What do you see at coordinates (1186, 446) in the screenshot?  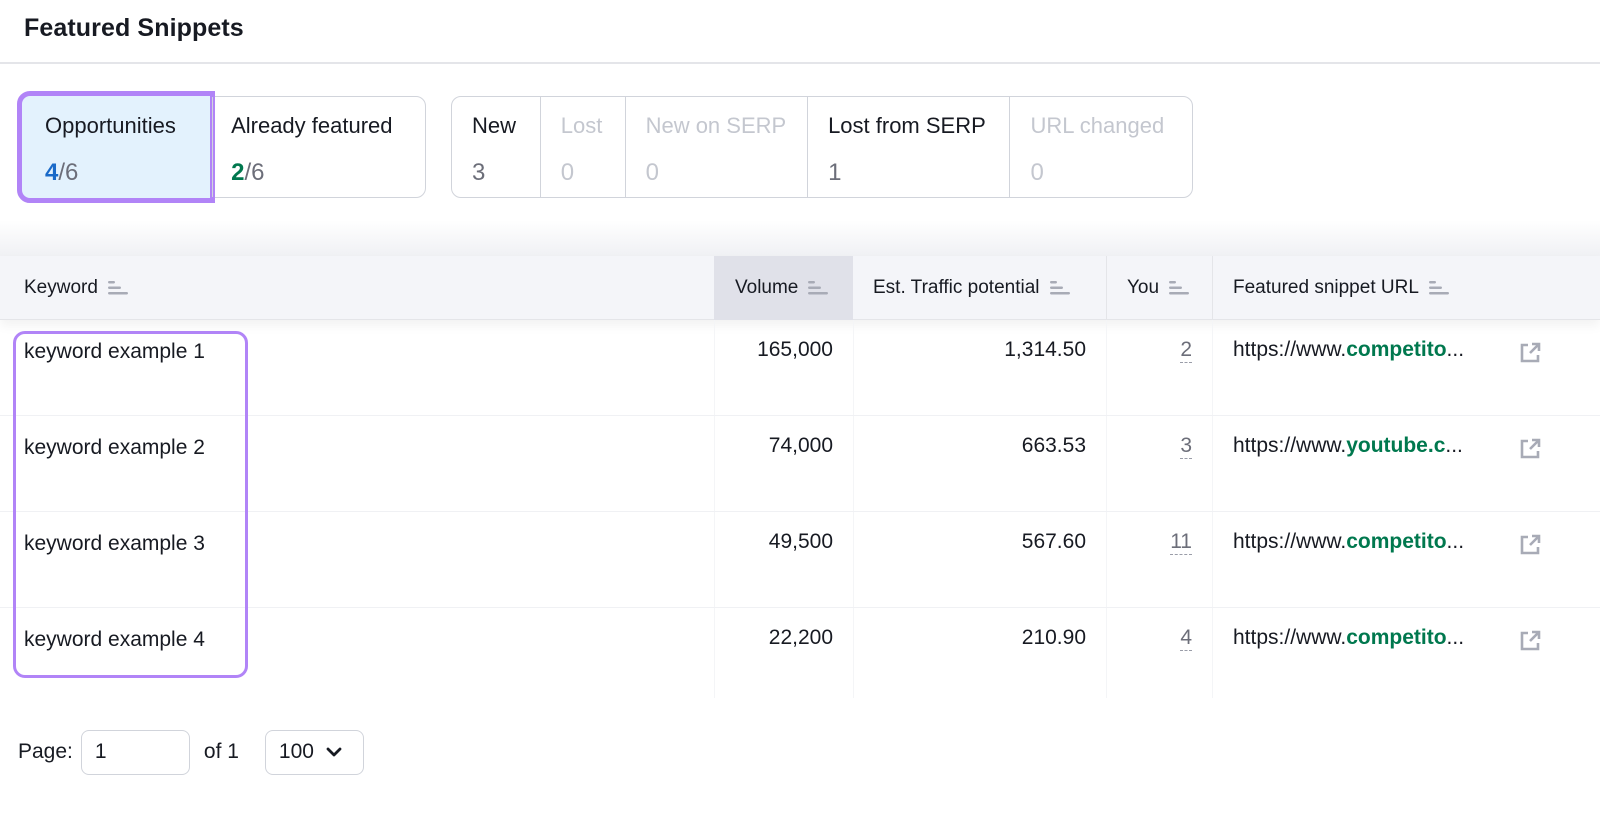 I see `position-link: 3` at bounding box center [1186, 446].